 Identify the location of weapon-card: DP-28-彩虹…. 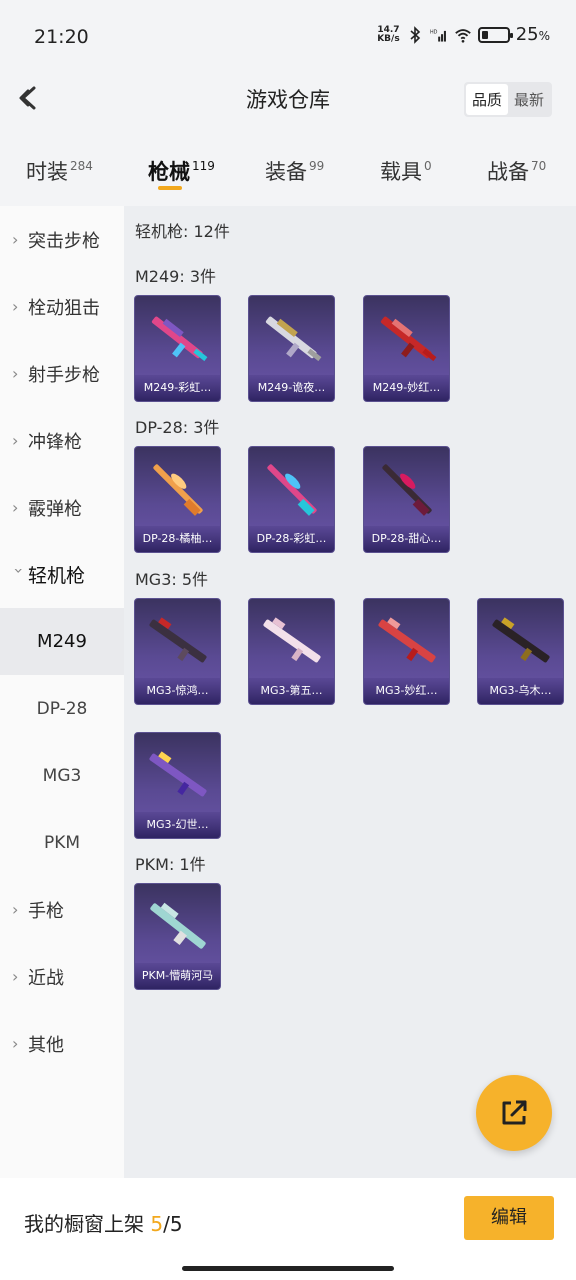
(291, 499).